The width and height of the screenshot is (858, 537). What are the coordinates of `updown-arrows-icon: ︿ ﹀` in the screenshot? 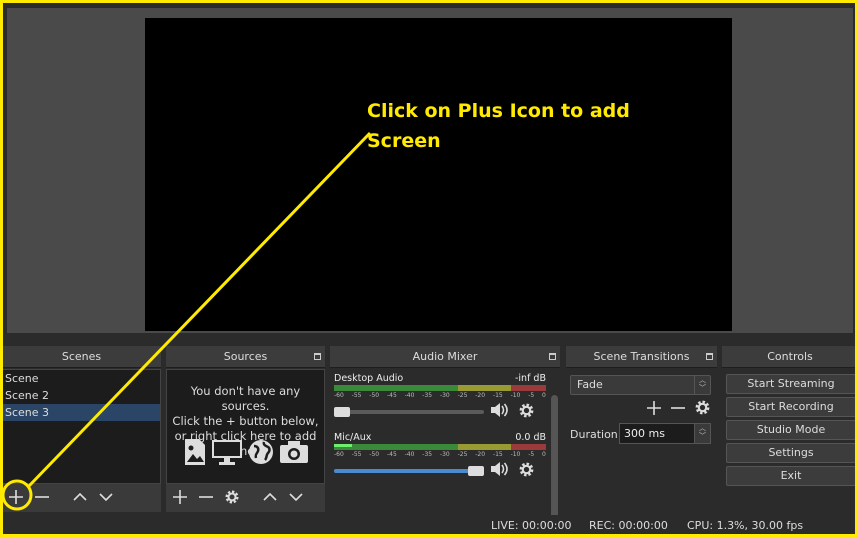 It's located at (702, 385).